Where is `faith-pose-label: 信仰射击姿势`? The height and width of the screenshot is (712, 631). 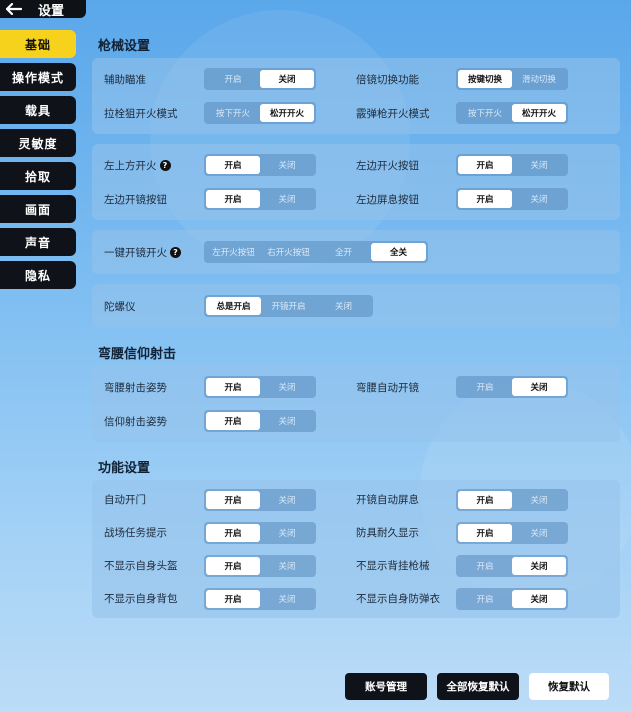 faith-pose-label: 信仰射击姿势 is located at coordinates (135, 421).